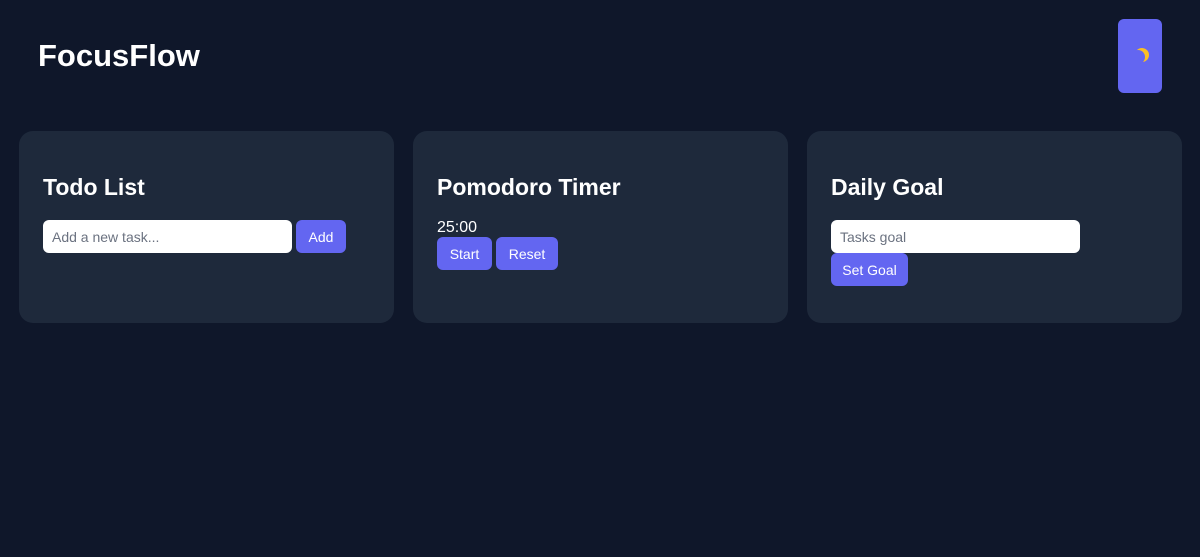  Describe the element at coordinates (869, 269) in the screenshot. I see `set-goal-button: Set Goal` at that location.